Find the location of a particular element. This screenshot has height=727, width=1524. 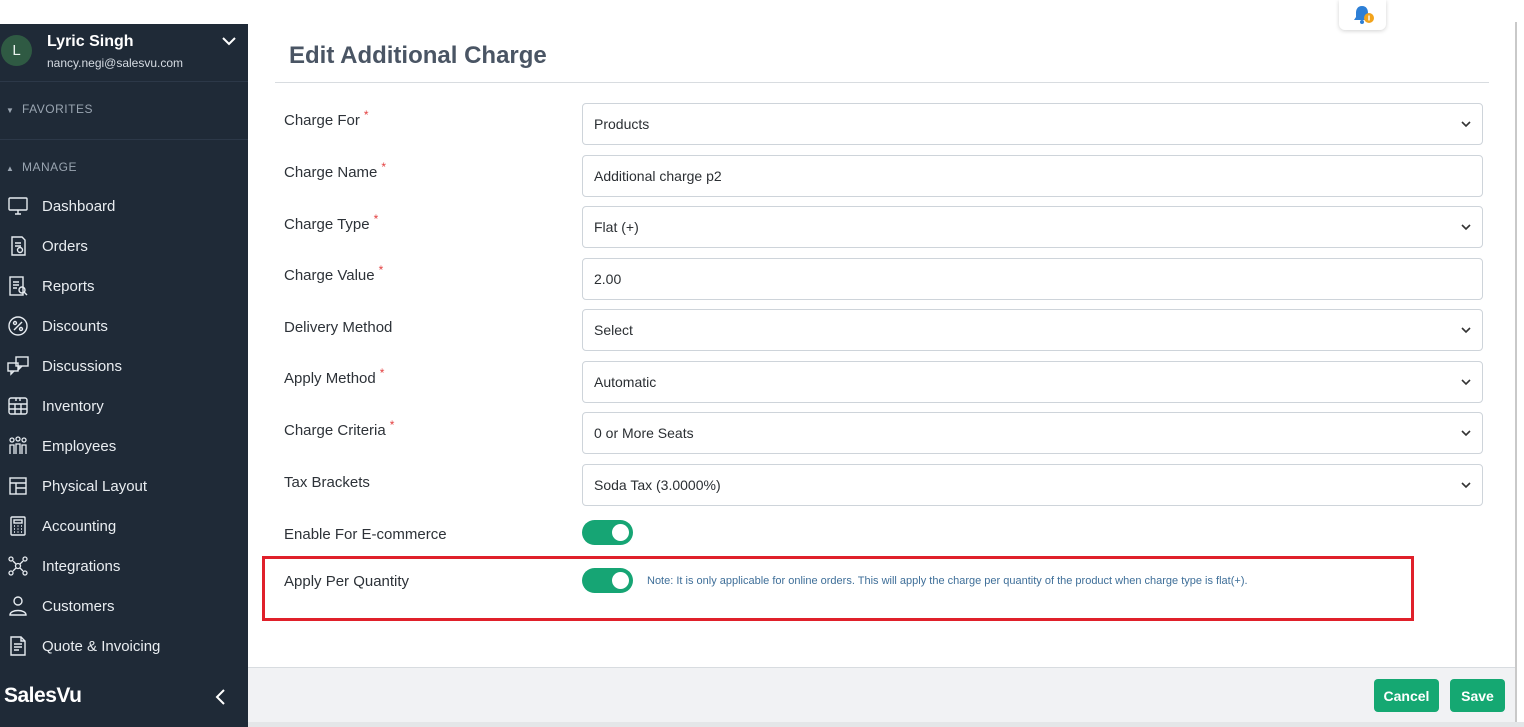

sidebar-item-dashboard: Dashboard is located at coordinates (124, 206).